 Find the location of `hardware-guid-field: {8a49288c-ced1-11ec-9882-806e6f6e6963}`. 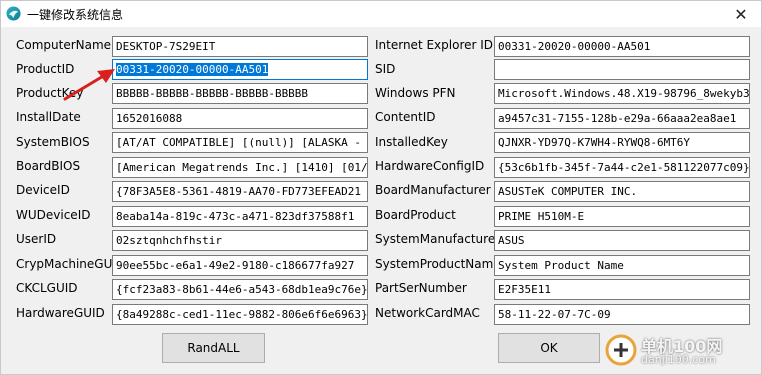

hardware-guid-field: {8a49288c-ced1-11ec-9882-806e6f6e6963} is located at coordinates (240, 314).